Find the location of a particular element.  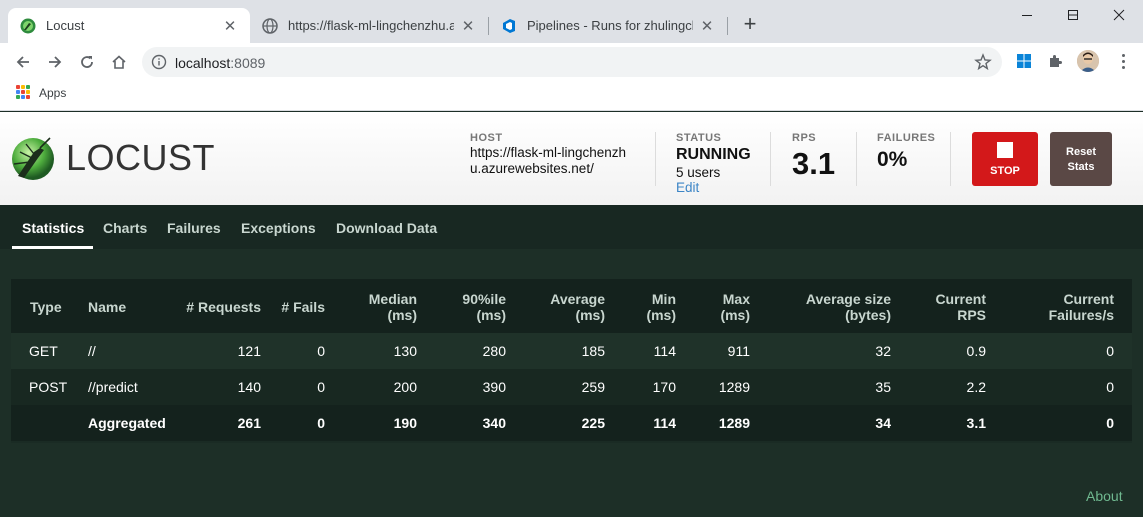

about-link: About is located at coordinates (1104, 496).